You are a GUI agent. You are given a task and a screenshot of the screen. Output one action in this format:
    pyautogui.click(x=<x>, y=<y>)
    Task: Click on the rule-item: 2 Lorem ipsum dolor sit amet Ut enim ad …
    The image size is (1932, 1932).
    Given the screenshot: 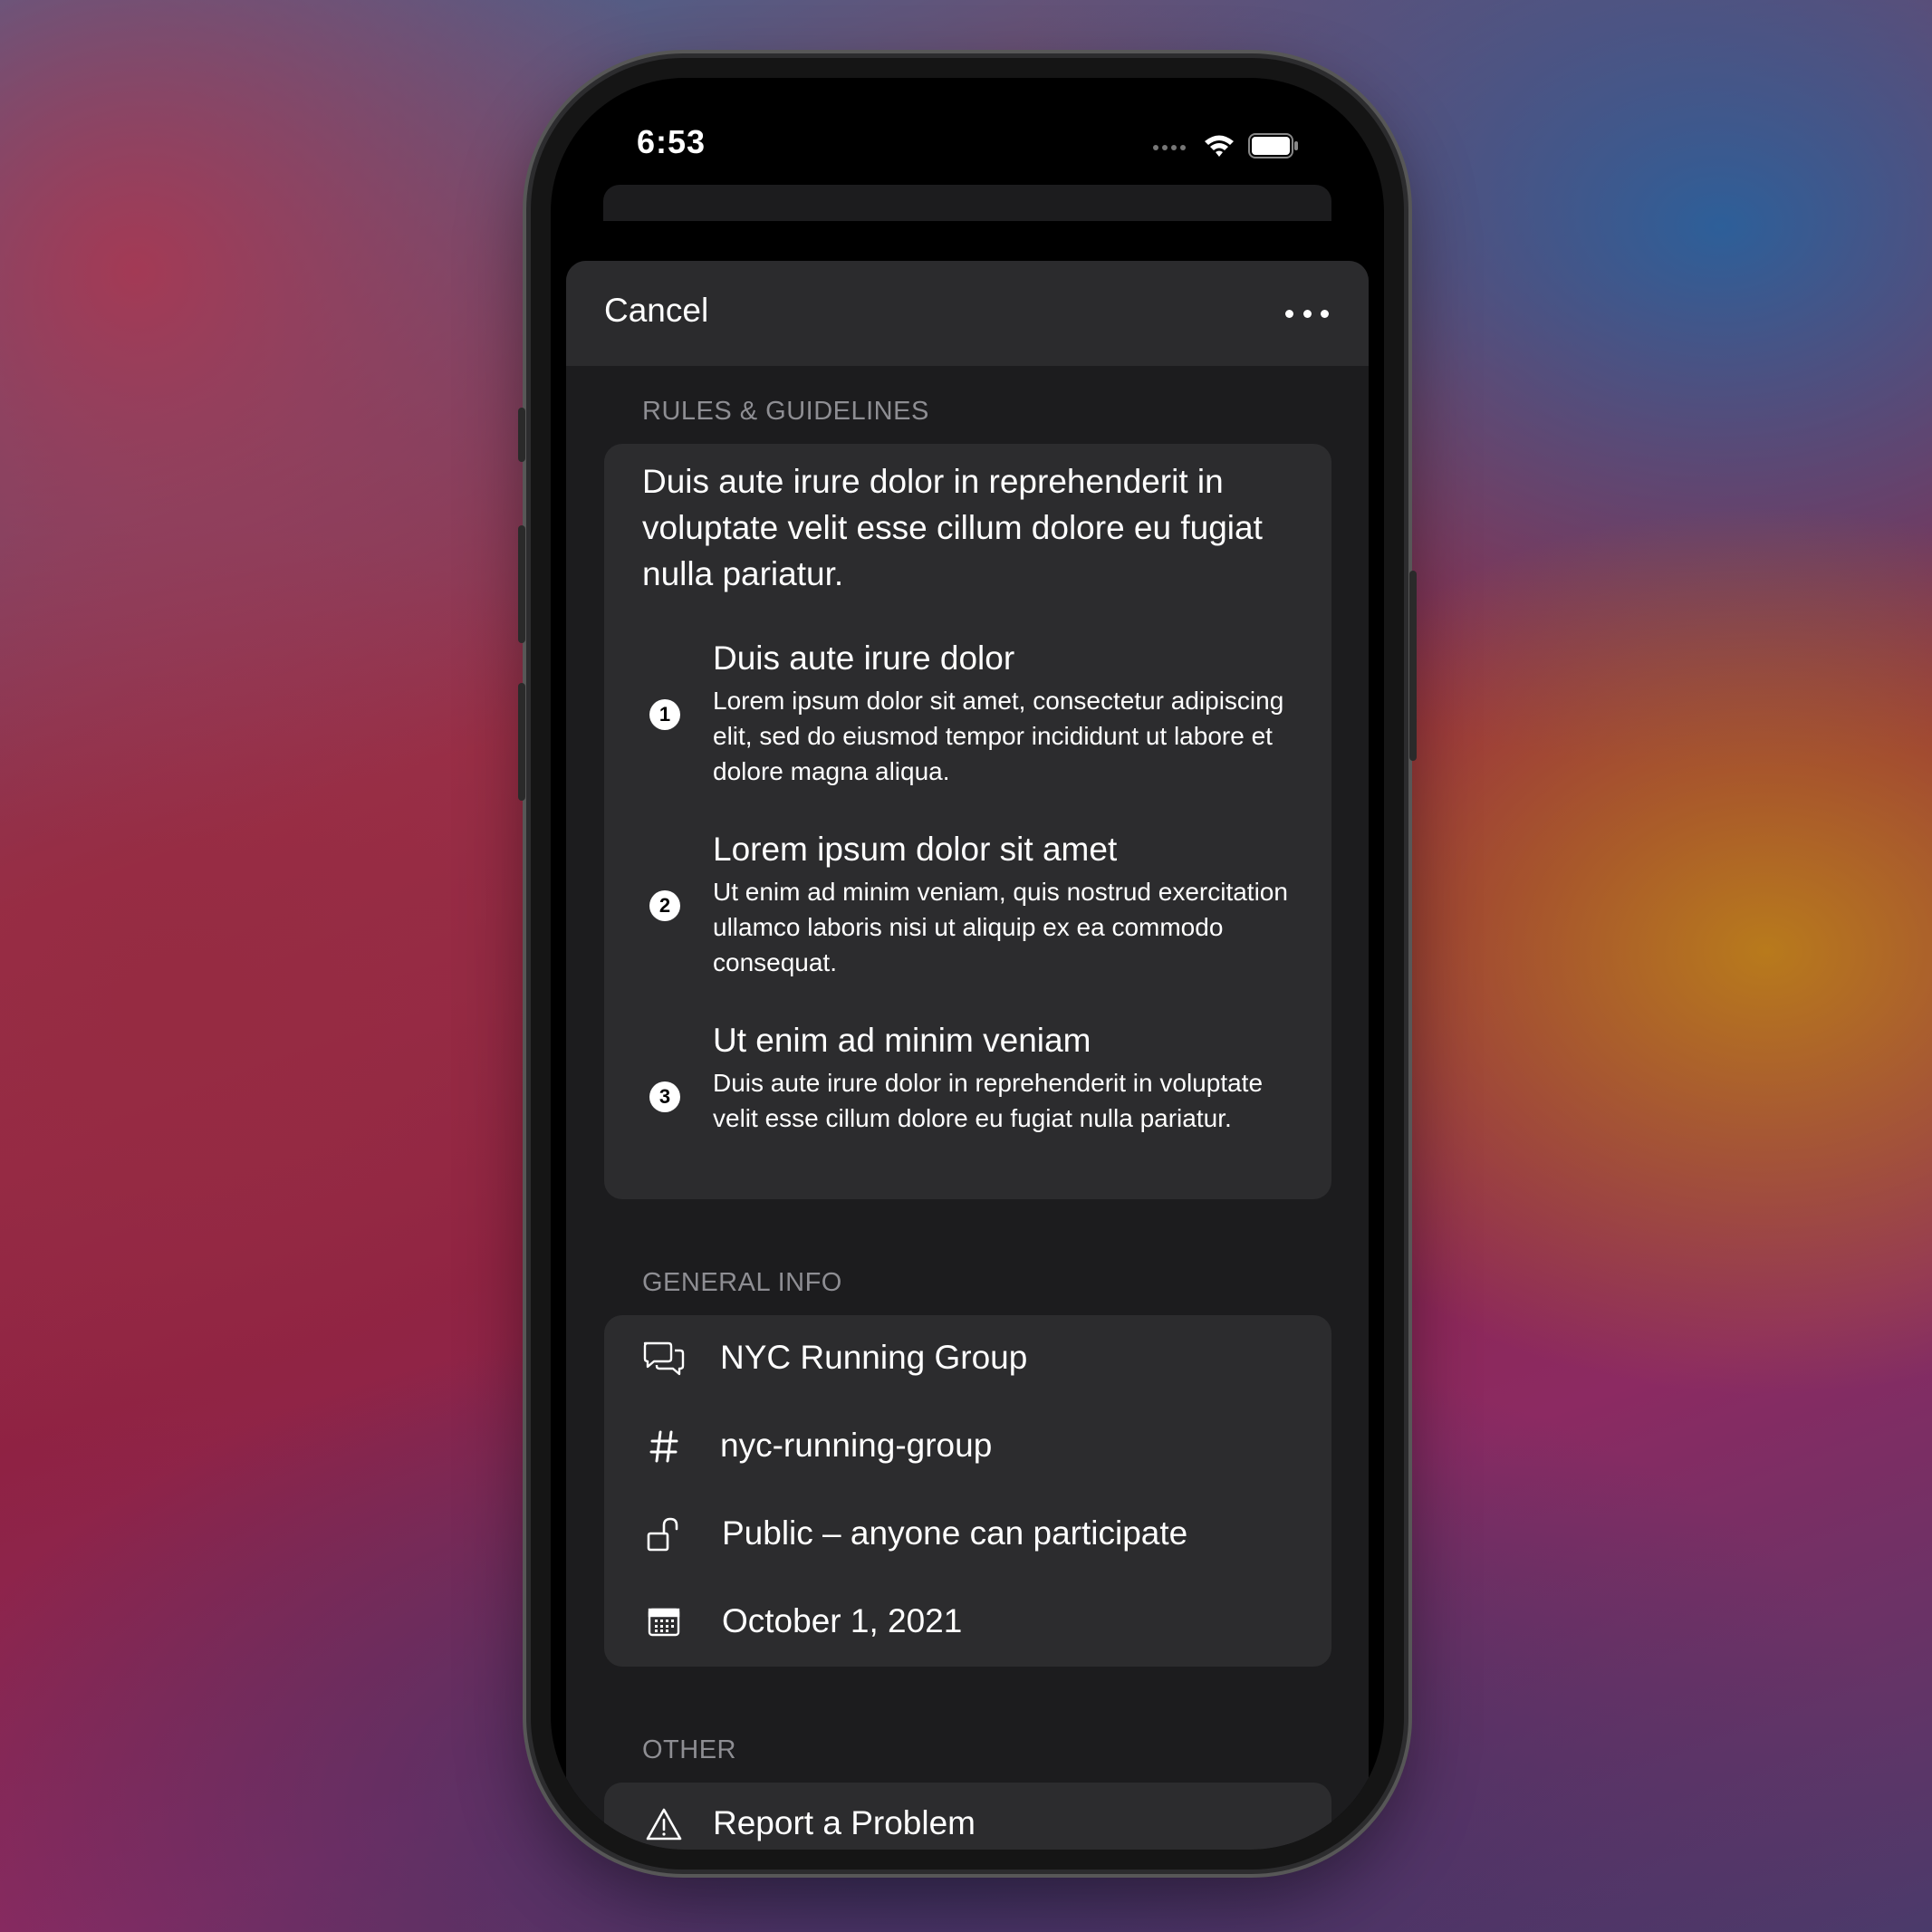 What is the action you would take?
    pyautogui.click(x=967, y=908)
    